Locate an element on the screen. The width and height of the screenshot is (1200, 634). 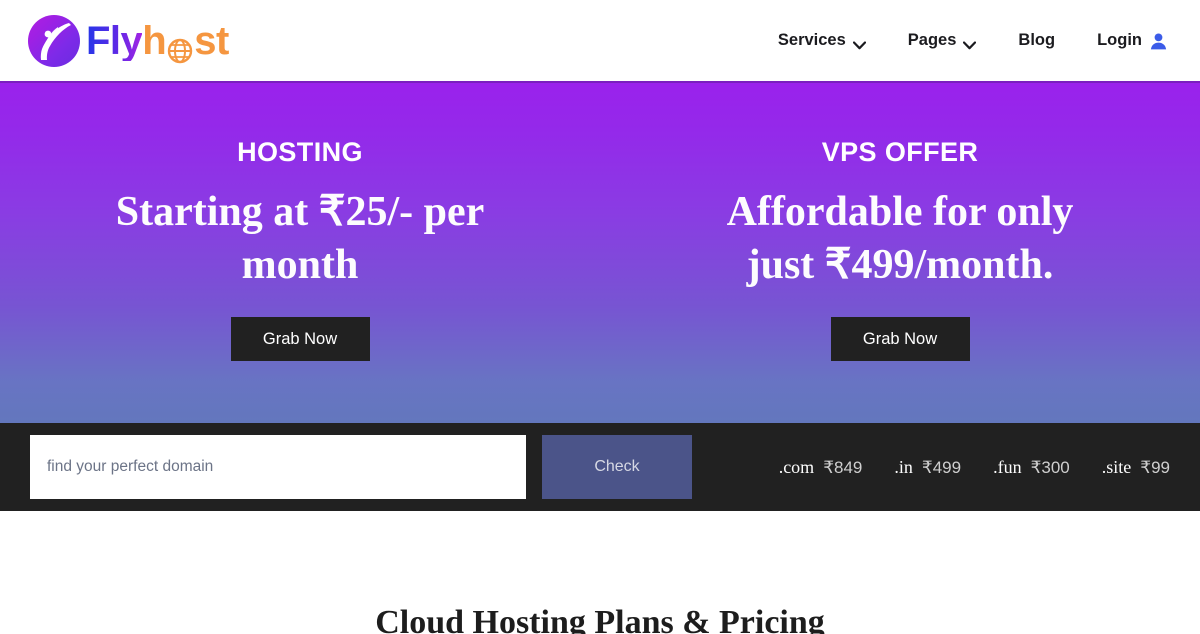
main-navigation: Services Pages Blog Login is located at coordinates (975, 40).